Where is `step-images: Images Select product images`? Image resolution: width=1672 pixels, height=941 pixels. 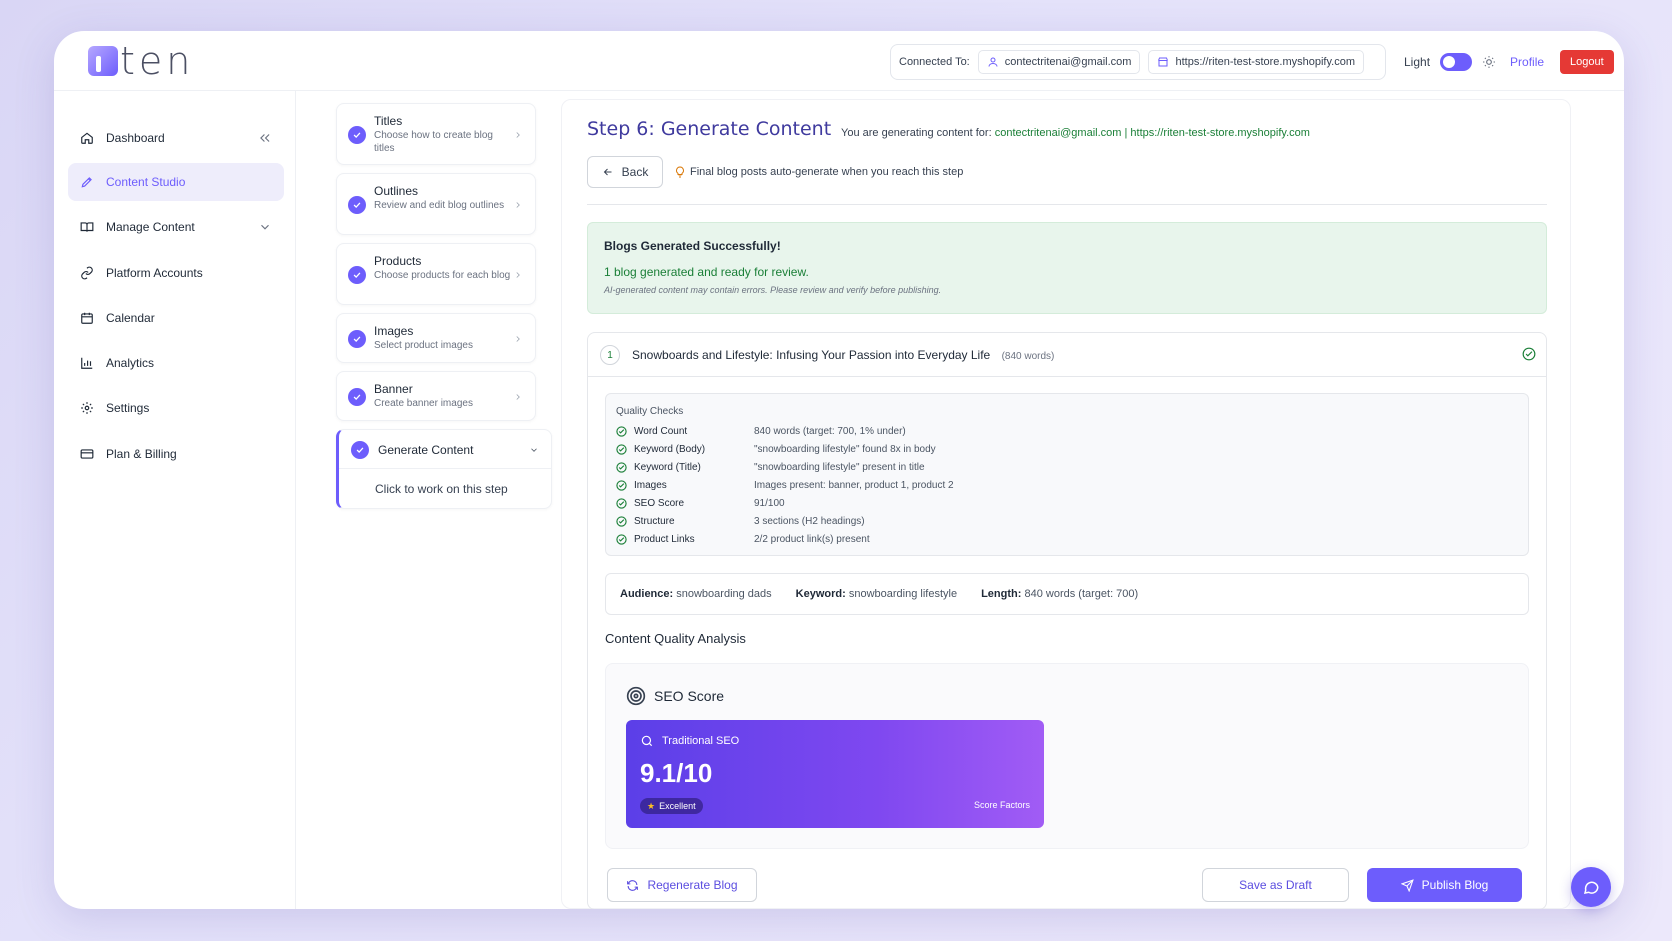 step-images: Images Select product images is located at coordinates (436, 338).